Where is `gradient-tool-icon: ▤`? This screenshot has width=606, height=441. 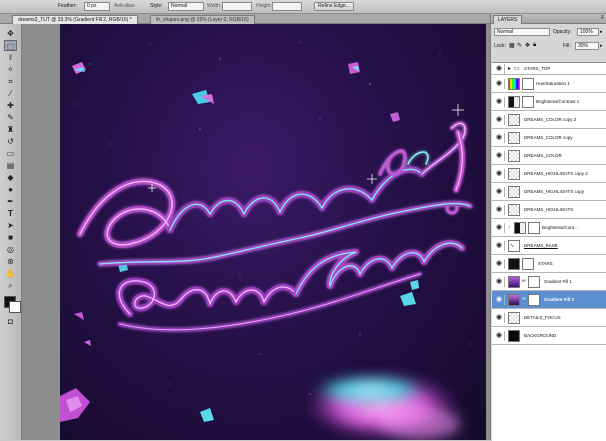
gradient-tool-icon: ▤ is located at coordinates (10, 165).